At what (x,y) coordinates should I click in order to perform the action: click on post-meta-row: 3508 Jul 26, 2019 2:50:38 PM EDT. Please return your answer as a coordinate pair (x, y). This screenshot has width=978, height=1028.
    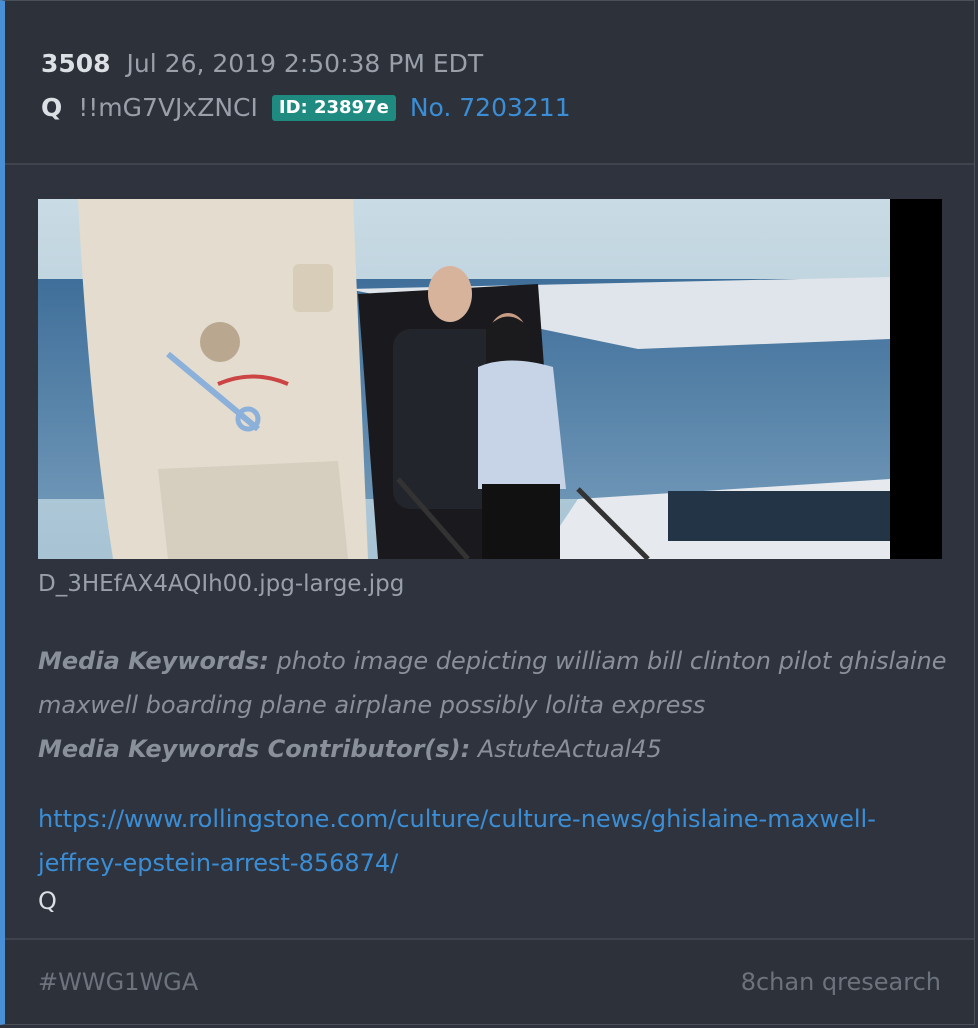
    Looking at the image, I should click on (262, 63).